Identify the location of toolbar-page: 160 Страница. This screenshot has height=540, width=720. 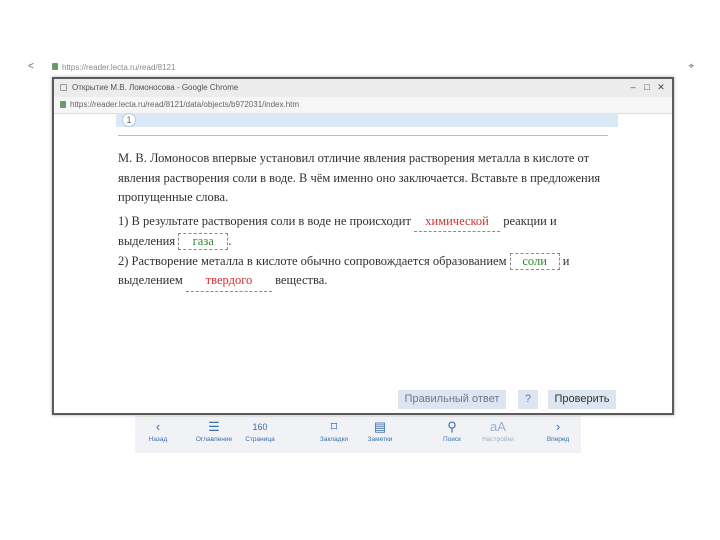
(260, 431).